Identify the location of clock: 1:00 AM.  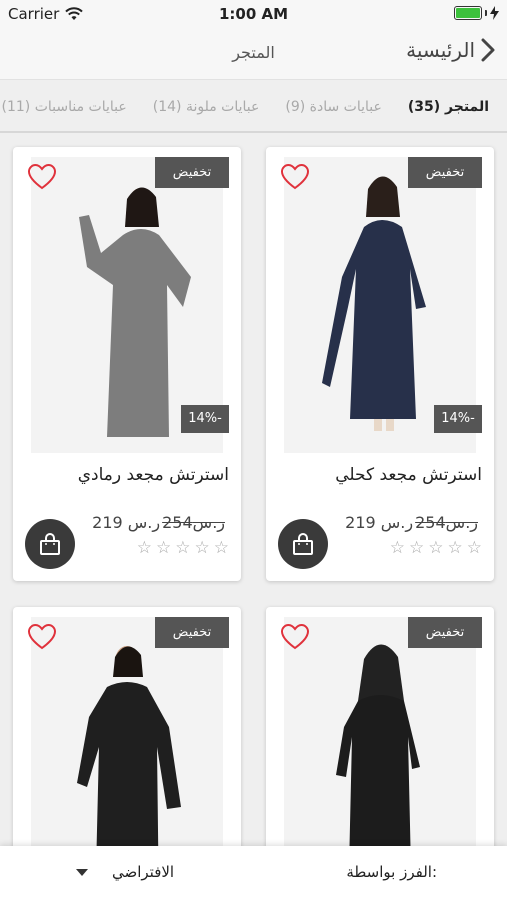
(253, 14).